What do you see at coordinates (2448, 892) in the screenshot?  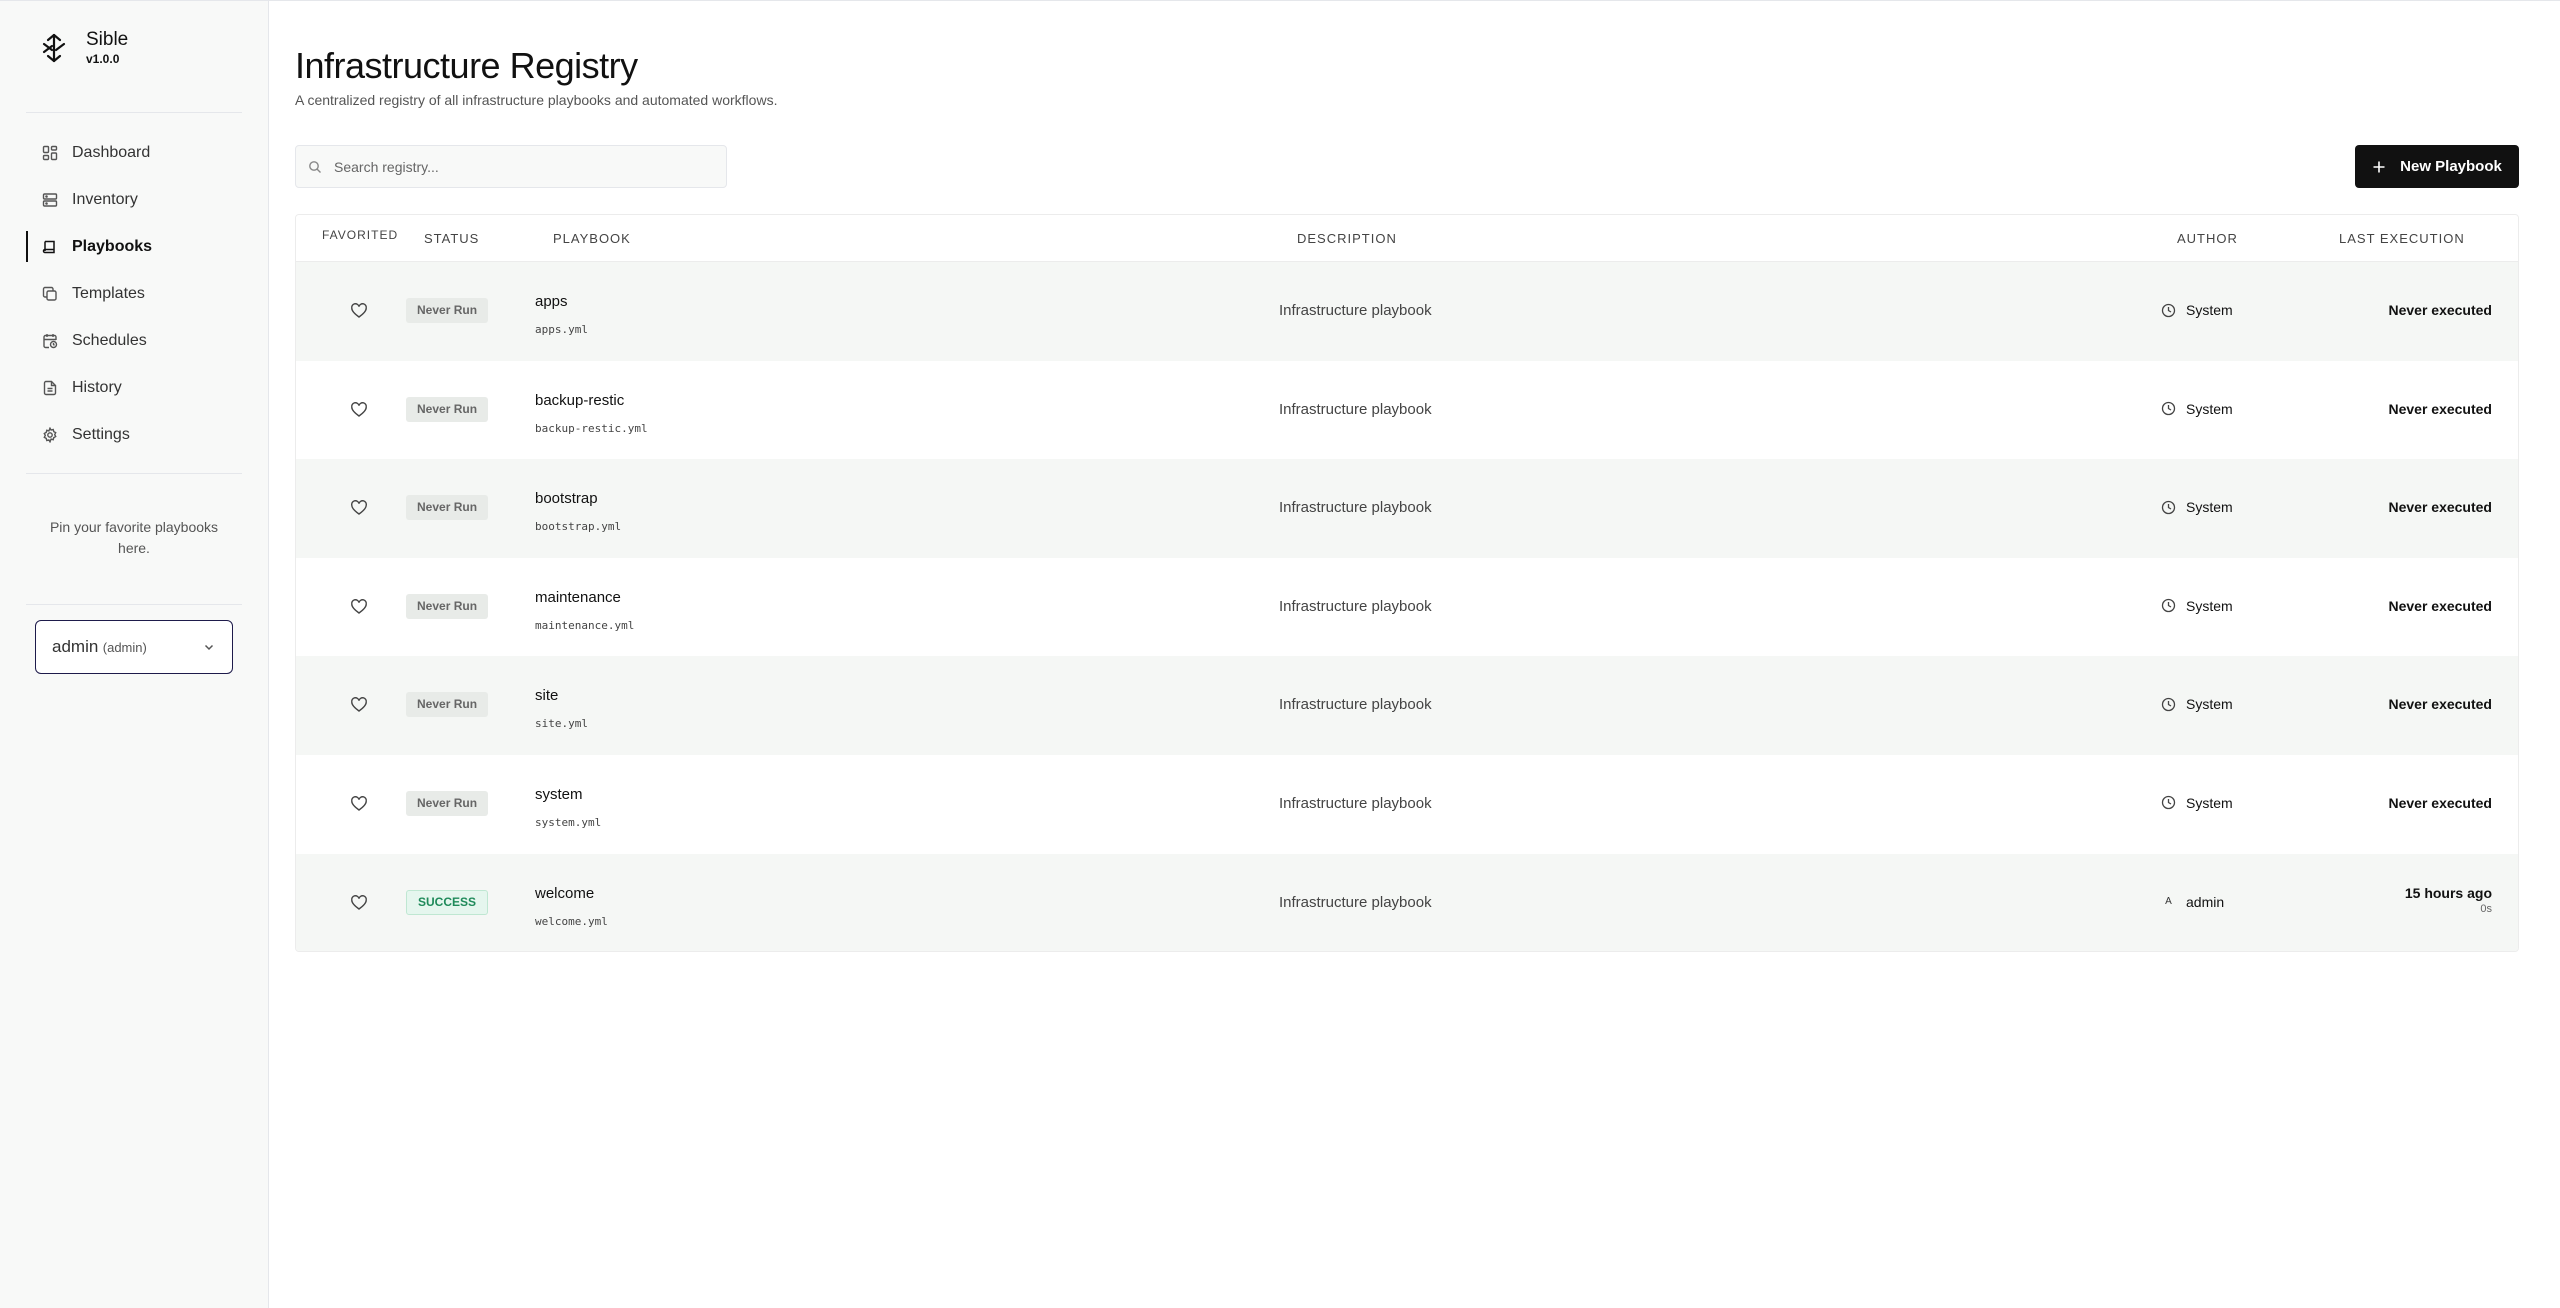 I see `last-execution-time: 15 hours ago` at bounding box center [2448, 892].